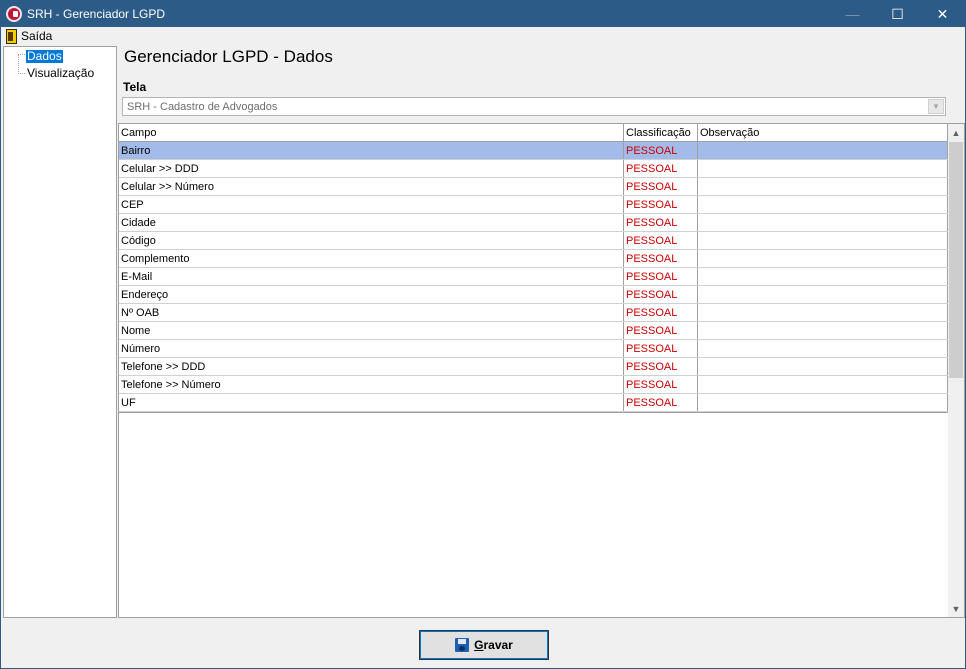 Image resolution: width=966 pixels, height=669 pixels. Describe the element at coordinates (371, 402) in the screenshot. I see `cell-campo: UF` at that location.